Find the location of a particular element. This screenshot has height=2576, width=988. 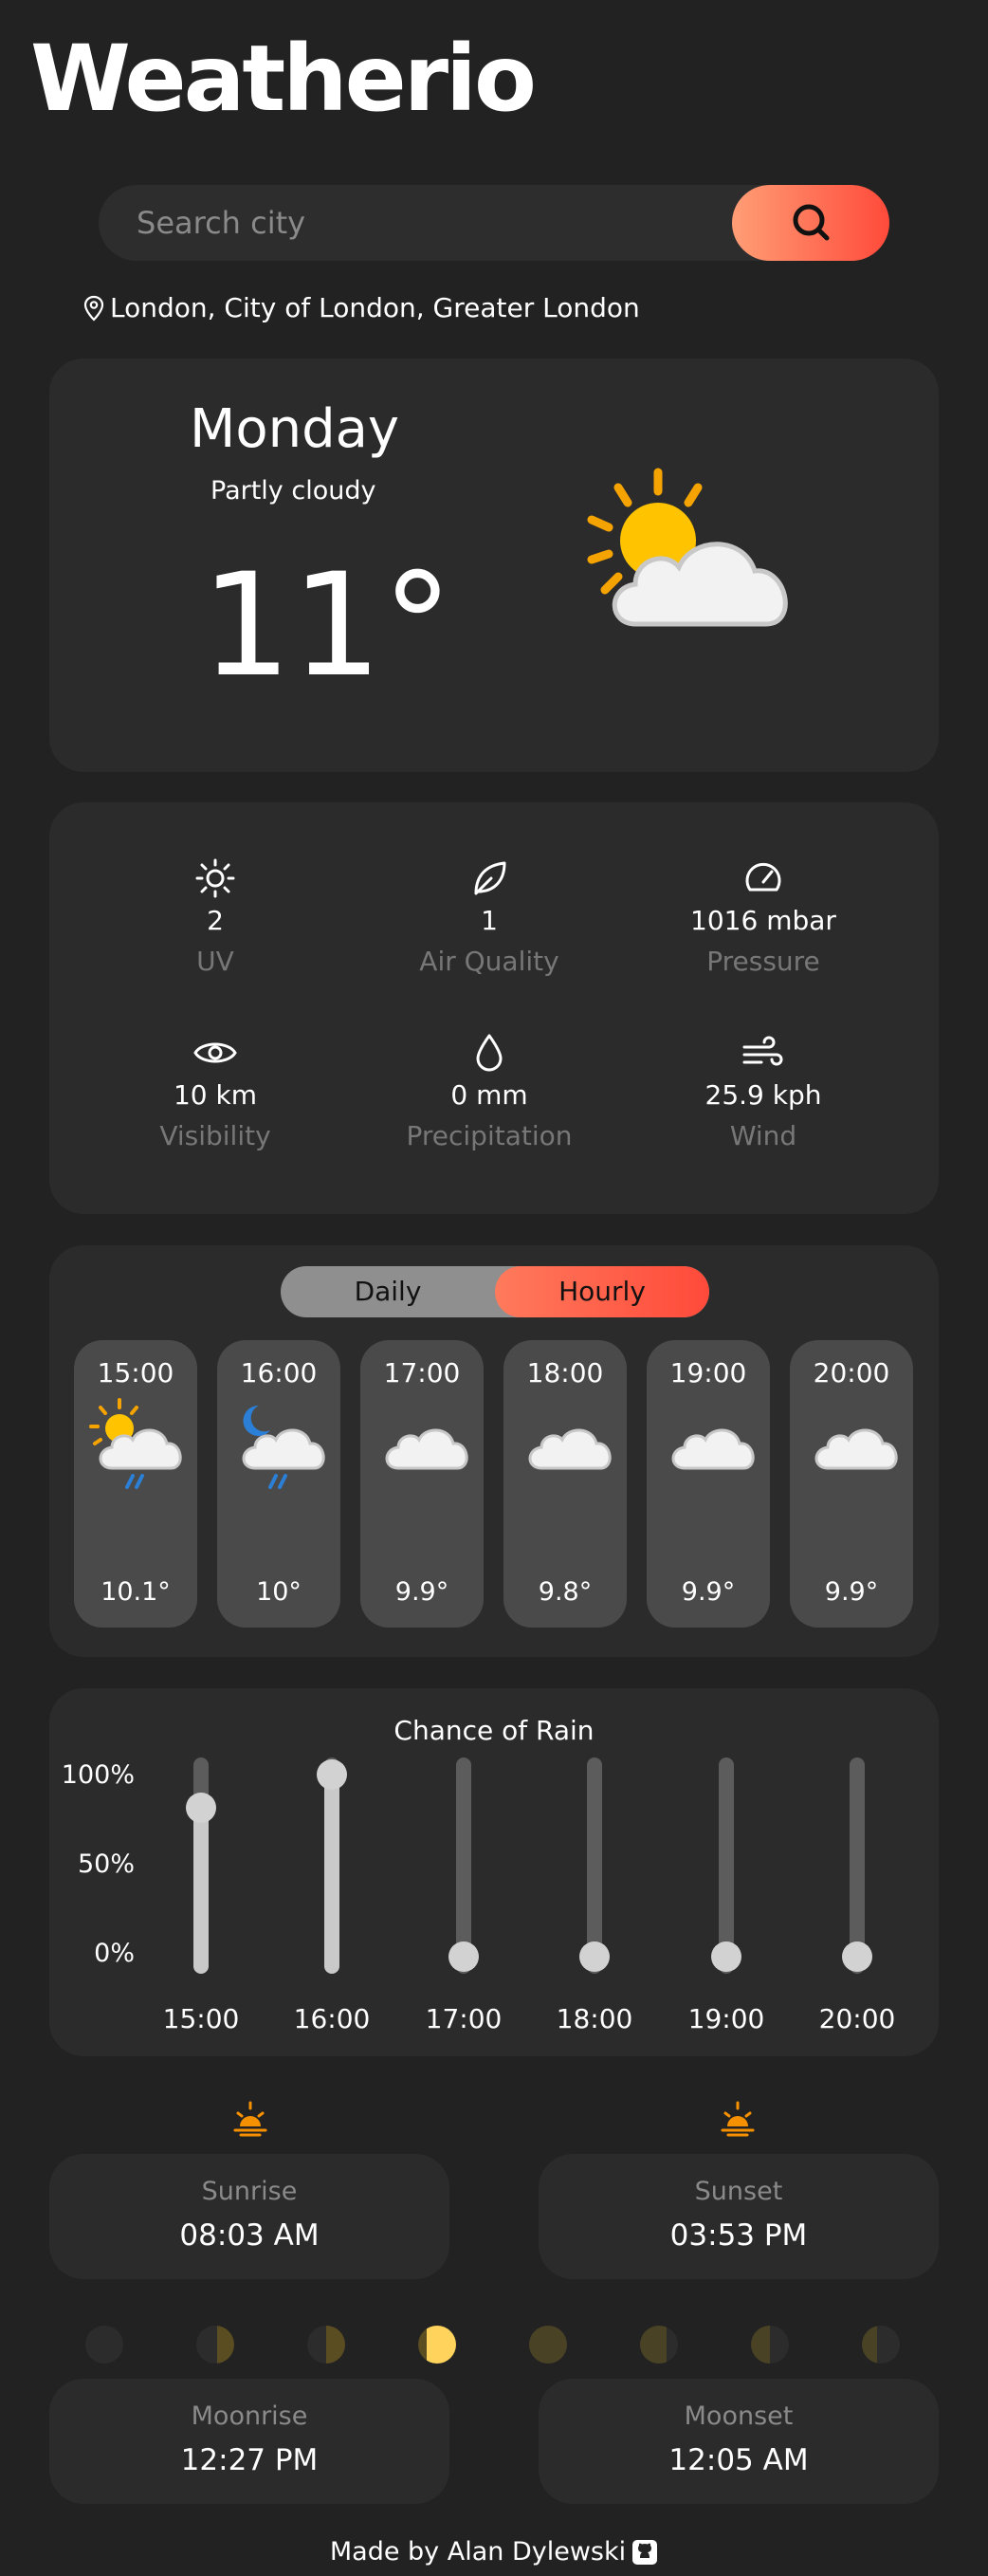

location-text: London, City of London, Greater London is located at coordinates (375, 307).